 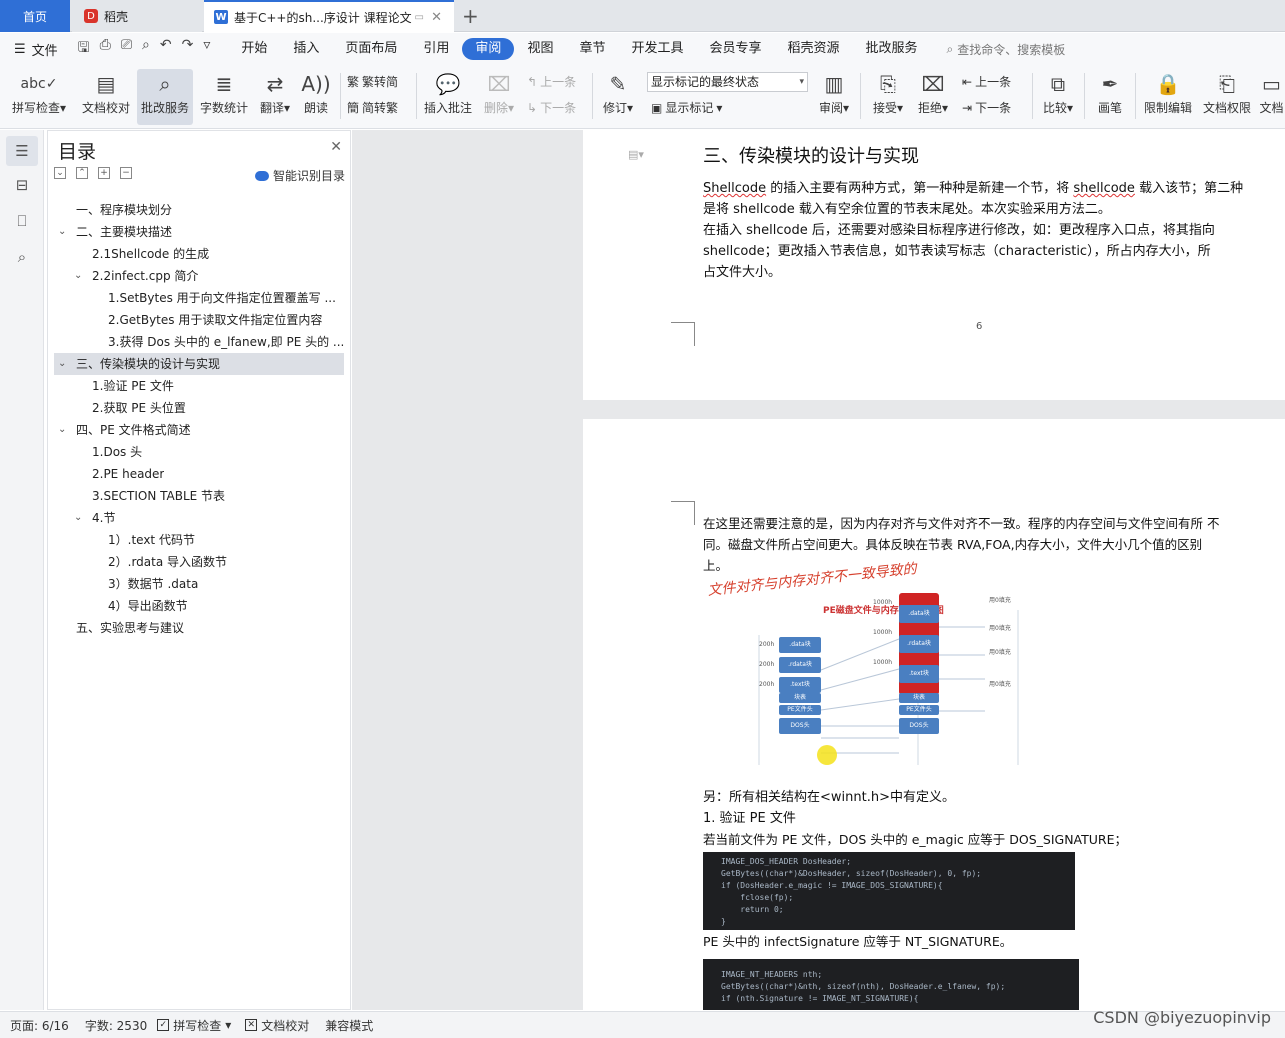 I want to click on simp-to-trad-button: 簡简转繁, so click(x=372, y=107).